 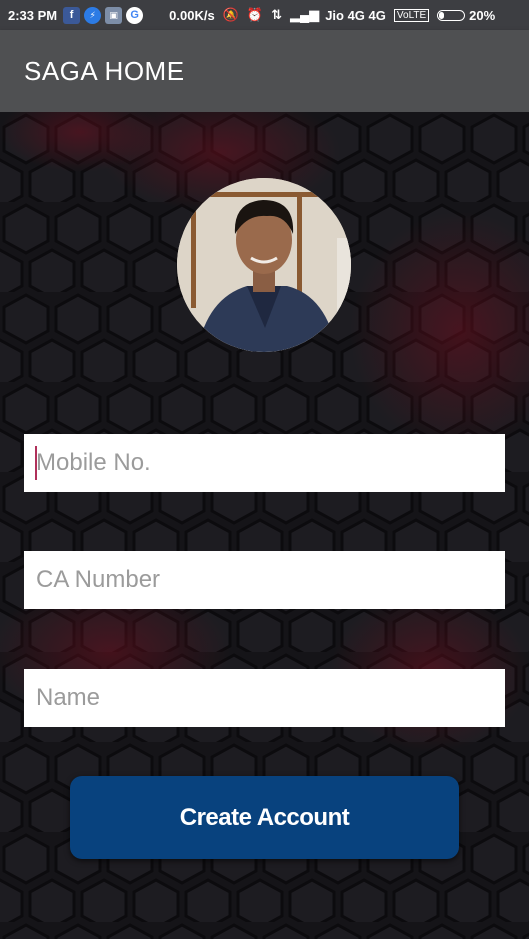 I want to click on carrier-label: Jio 4G 4G, so click(x=355, y=15).